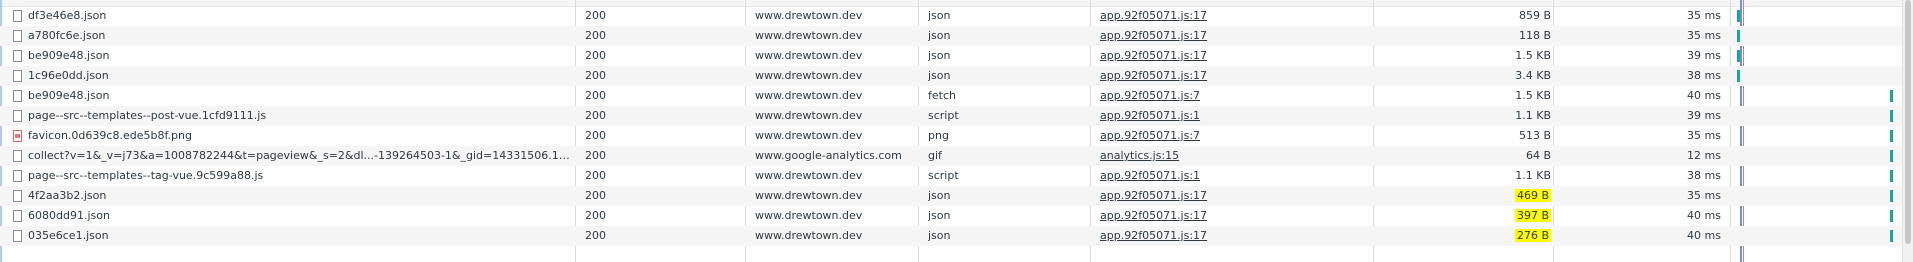 The height and width of the screenshot is (262, 1913). I want to click on request-name: a780fc6e.json, so click(301, 36).